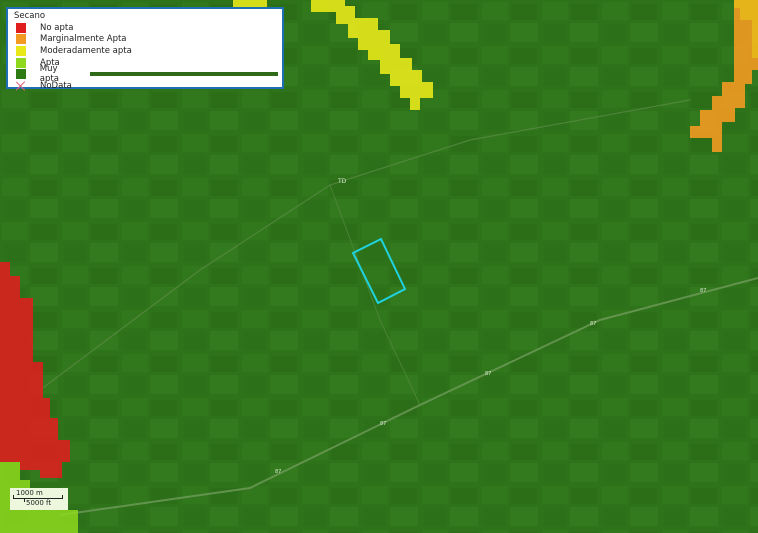 Image resolution: width=758 pixels, height=533 pixels. Describe the element at coordinates (342, 181) in the screenshot. I see `town-label: TD` at that location.